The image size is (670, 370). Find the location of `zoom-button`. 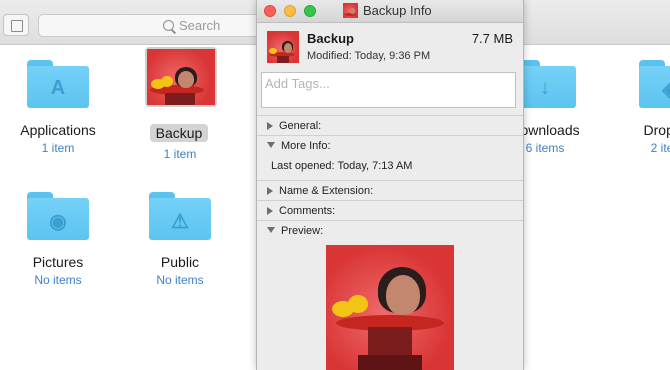

zoom-button is located at coordinates (310, 11).